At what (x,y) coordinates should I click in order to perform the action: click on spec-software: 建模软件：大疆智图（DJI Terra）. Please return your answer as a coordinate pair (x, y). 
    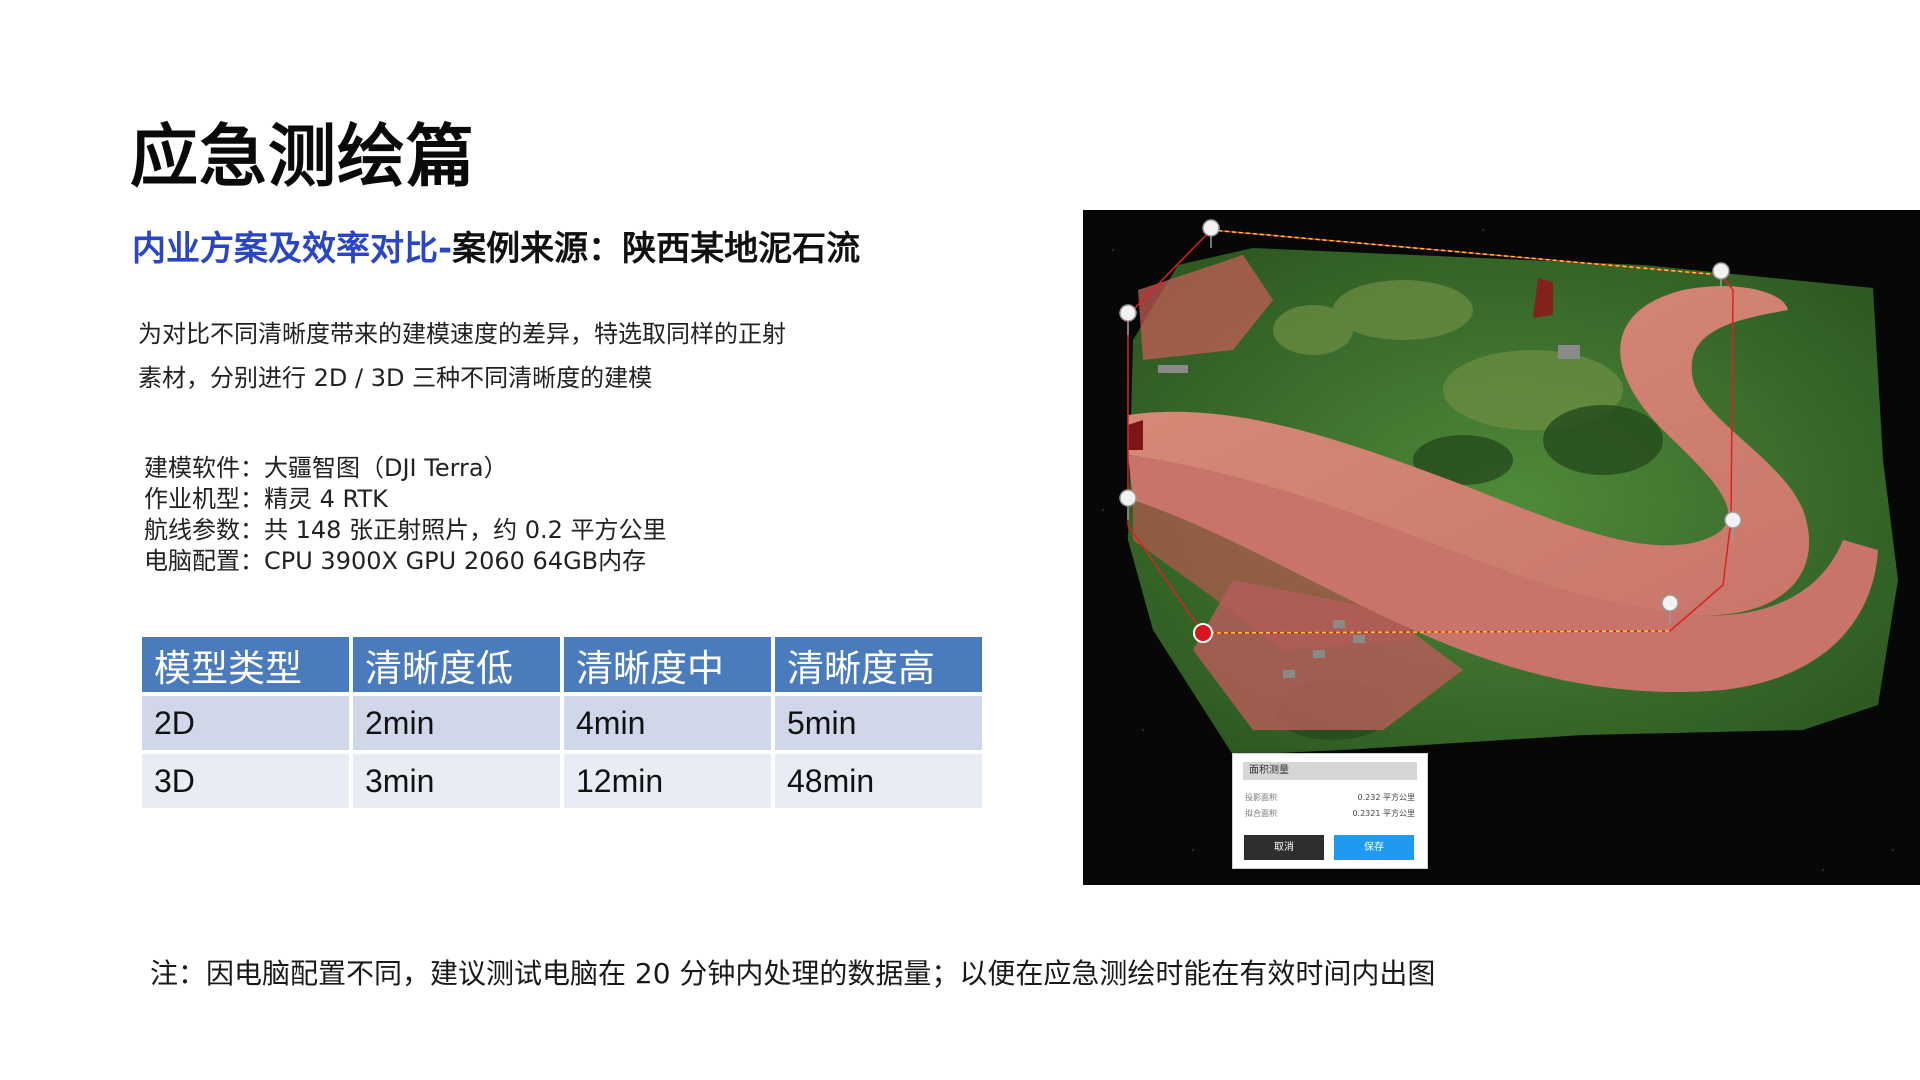
    Looking at the image, I should click on (326, 468).